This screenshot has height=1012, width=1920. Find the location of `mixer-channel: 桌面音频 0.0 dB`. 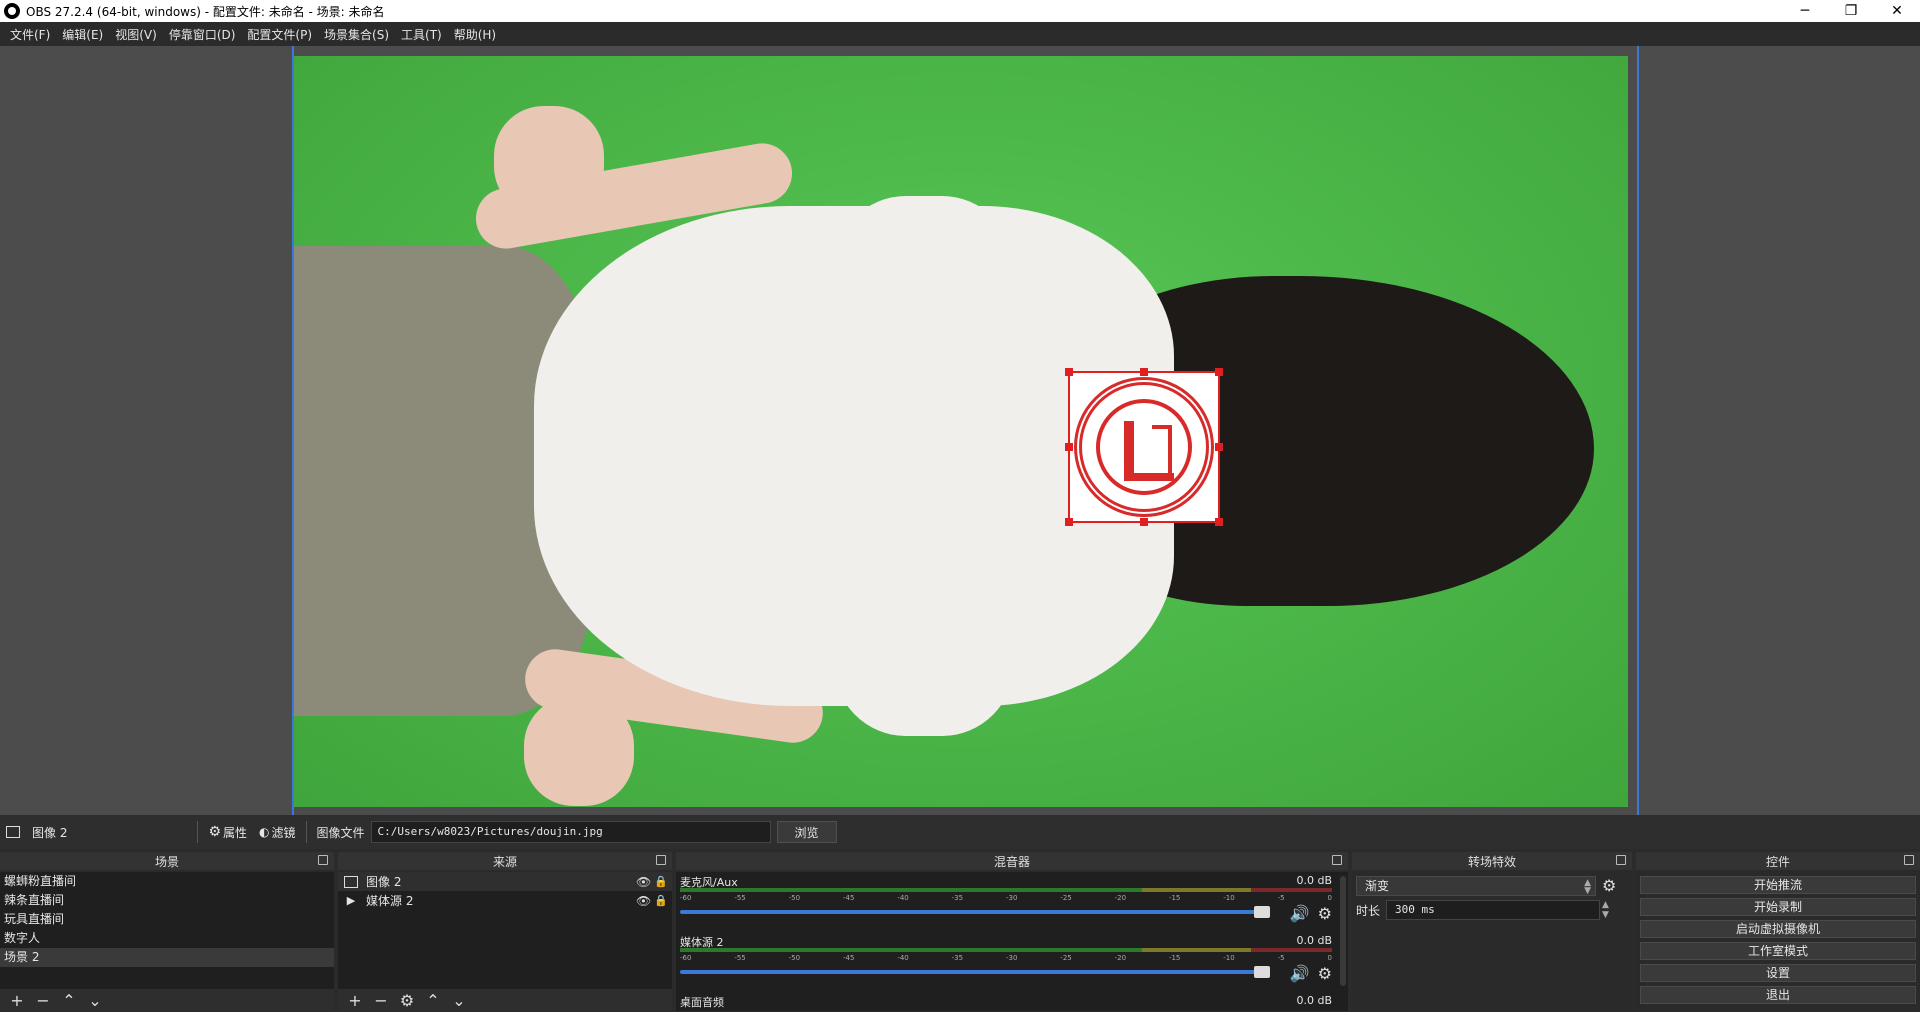

mixer-channel: 桌面音频 0.0 dB is located at coordinates (1006, 1003).